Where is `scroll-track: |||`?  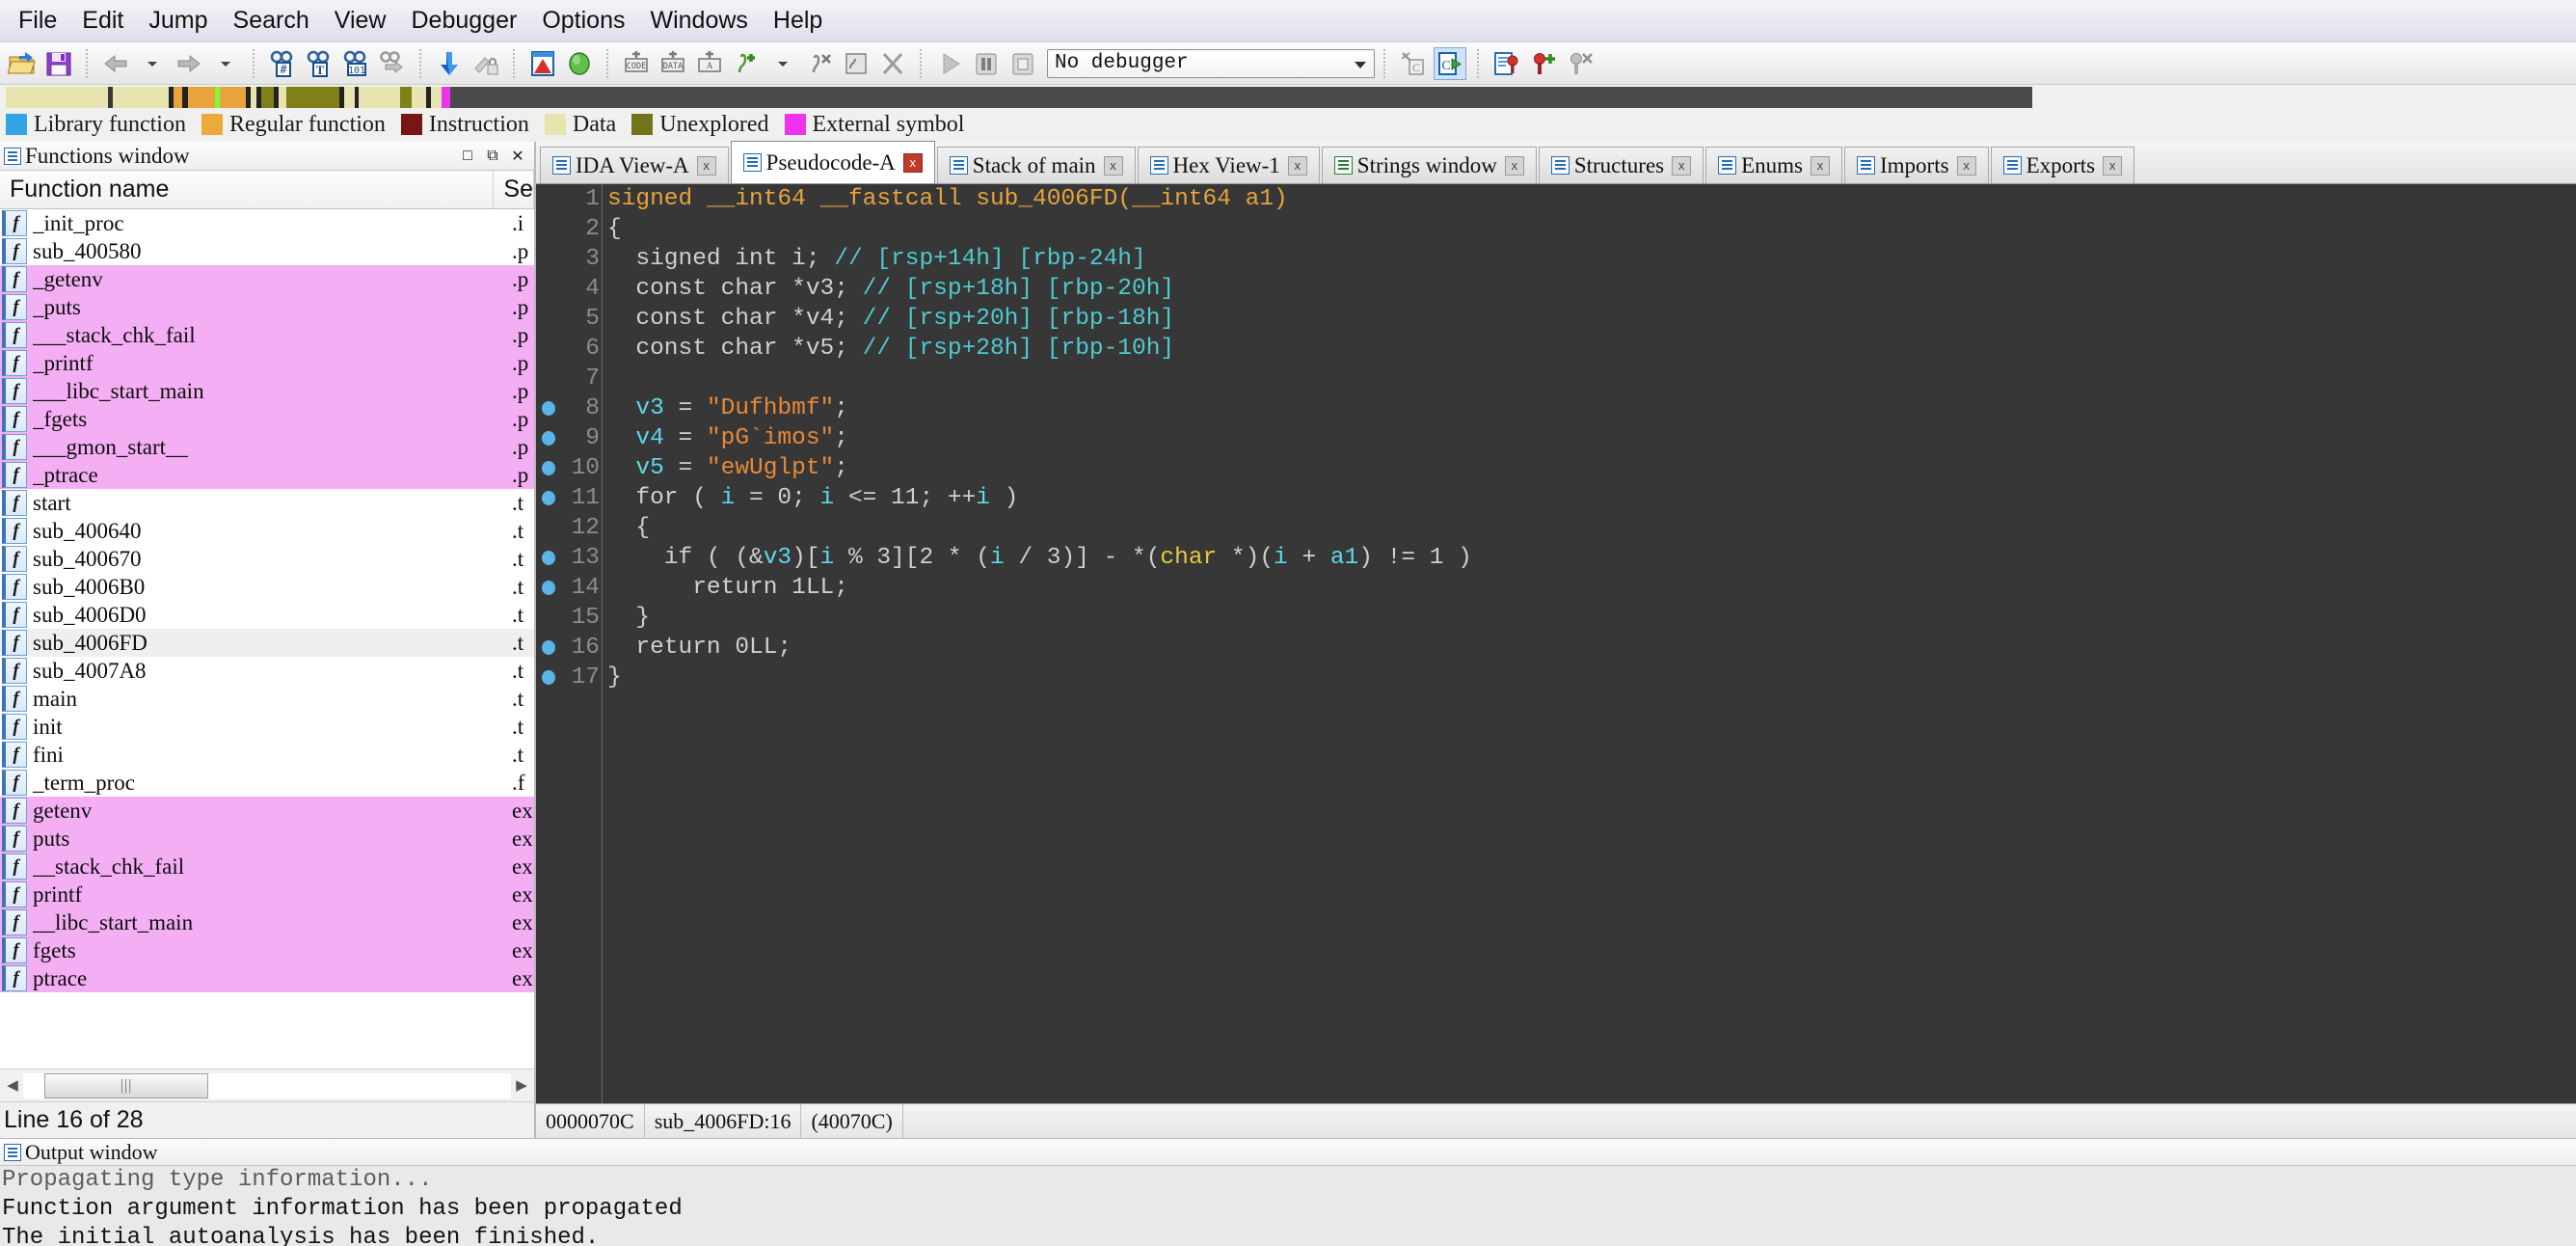
scroll-track: ||| is located at coordinates (267, 1085).